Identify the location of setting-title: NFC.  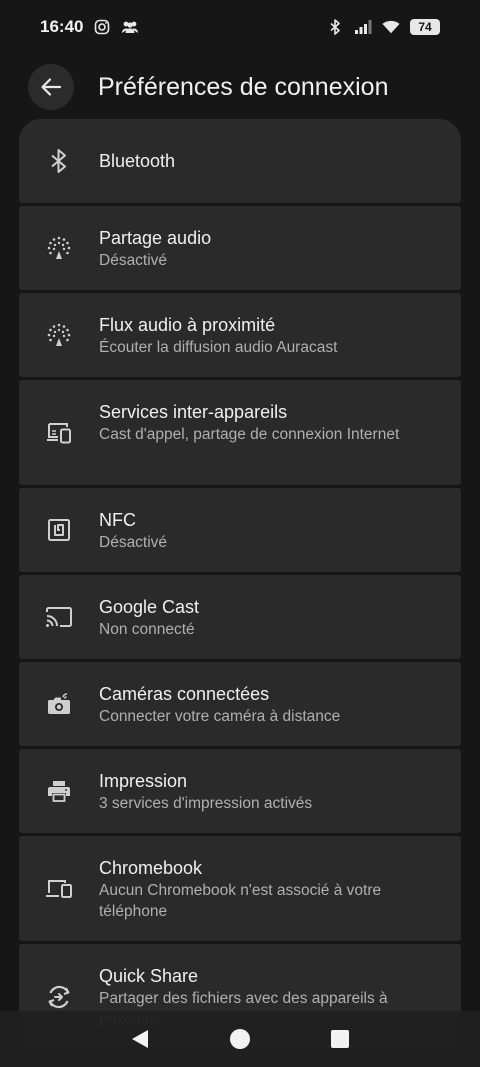
(117, 520).